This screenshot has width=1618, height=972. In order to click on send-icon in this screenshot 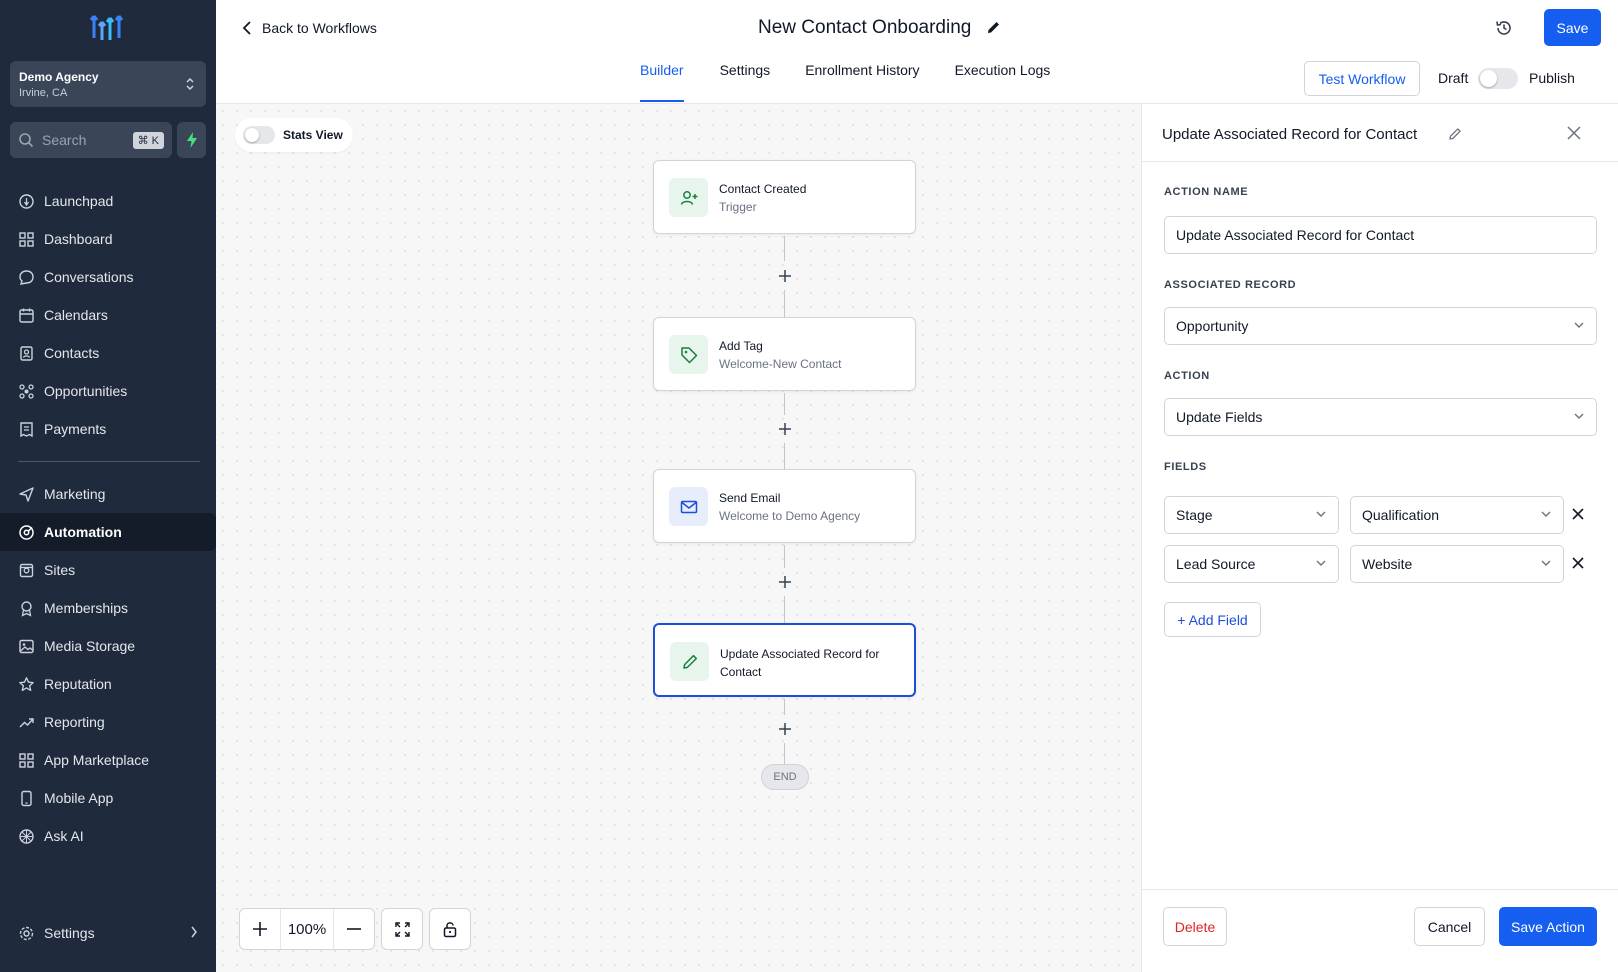, I will do `click(26, 494)`.